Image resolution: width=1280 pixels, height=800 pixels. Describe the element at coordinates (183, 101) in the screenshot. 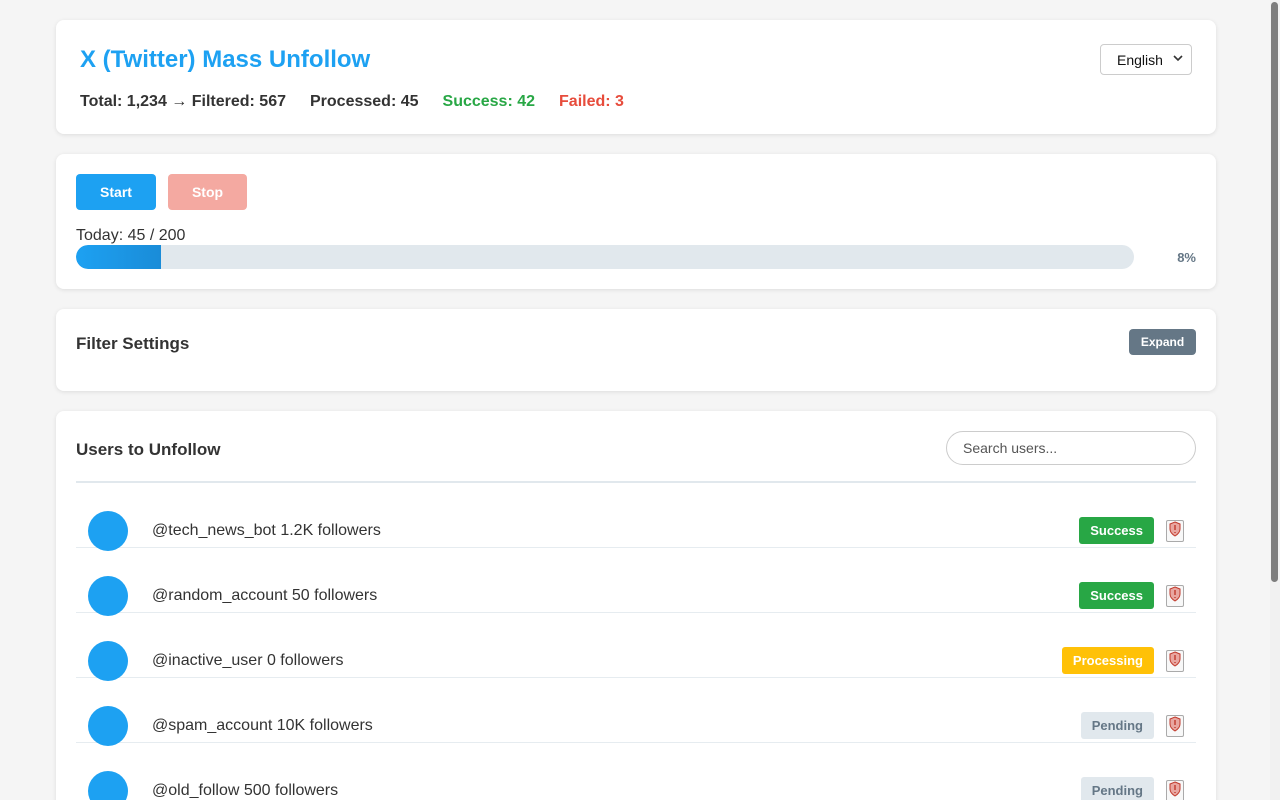

I see `stat-total-filtered: Total: 1,234 → Filtered: 567` at that location.